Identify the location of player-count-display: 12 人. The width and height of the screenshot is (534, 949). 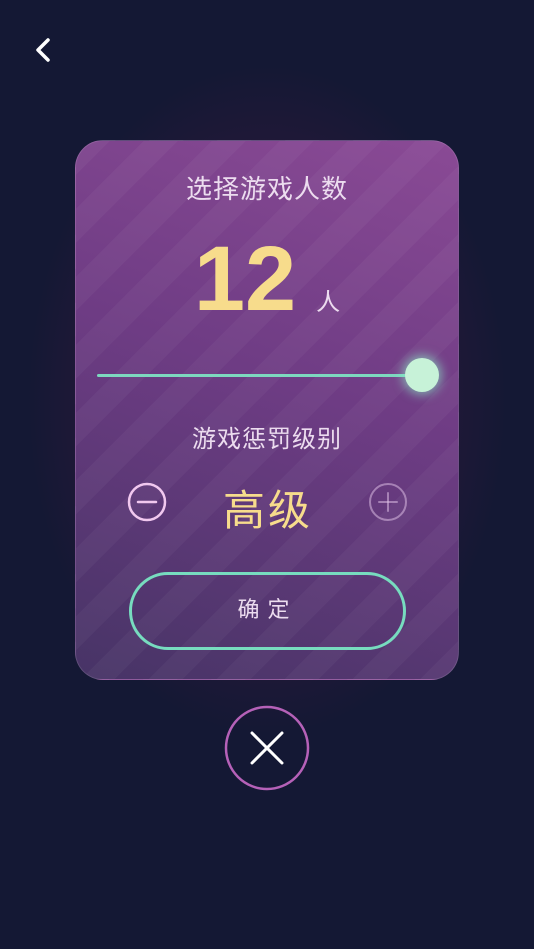
(267, 279).